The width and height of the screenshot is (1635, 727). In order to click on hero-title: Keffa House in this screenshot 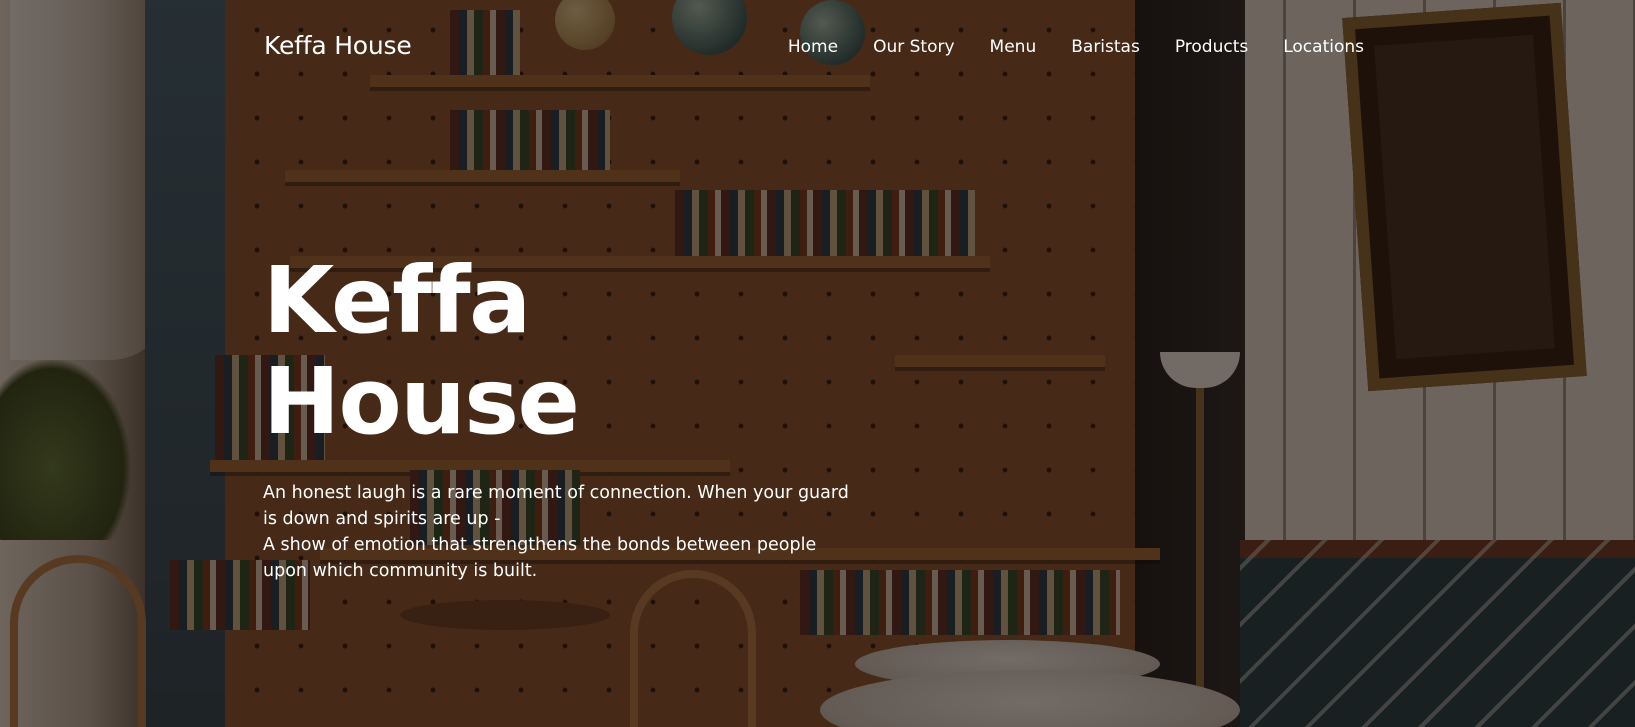, I will do `click(421, 351)`.